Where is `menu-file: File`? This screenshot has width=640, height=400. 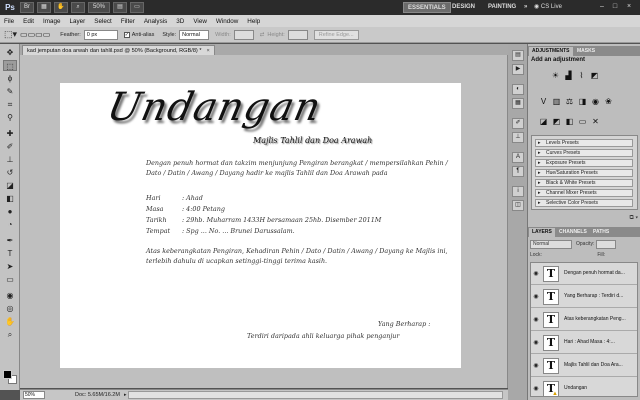
menu-file: File is located at coordinates (9, 21).